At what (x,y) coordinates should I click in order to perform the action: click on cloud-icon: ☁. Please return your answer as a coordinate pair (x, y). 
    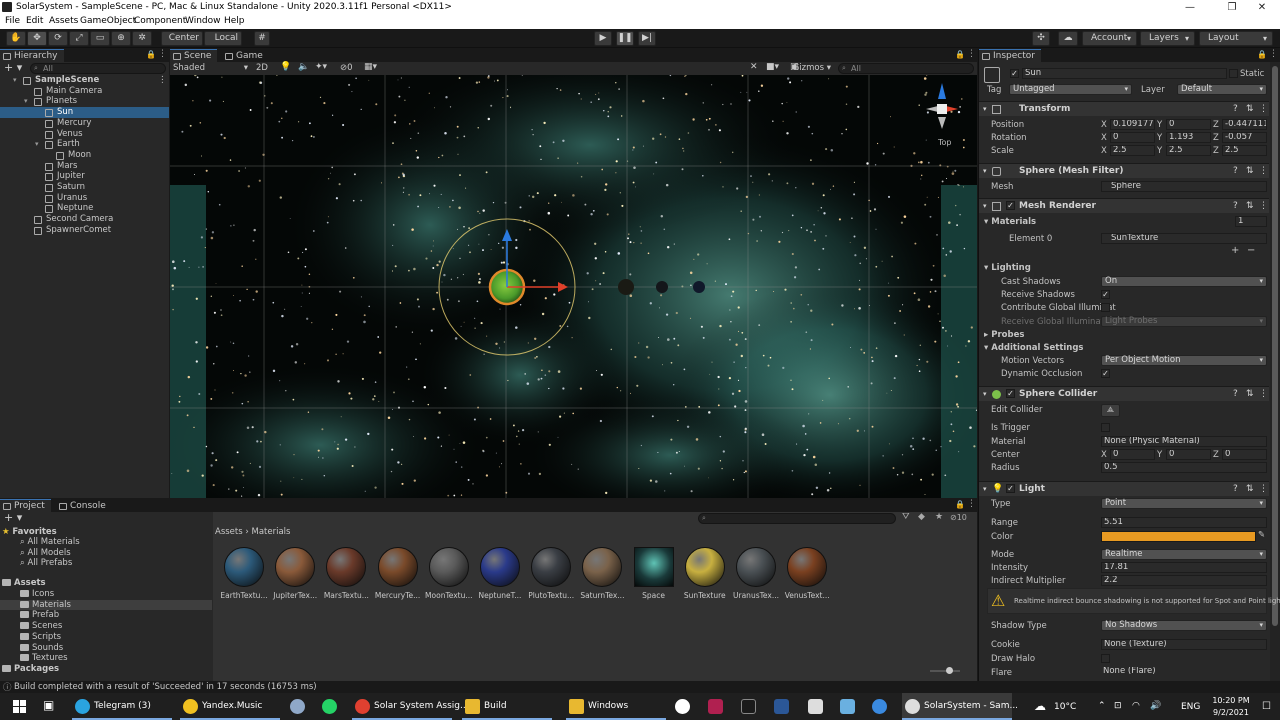
    Looking at the image, I should click on (1068, 38).